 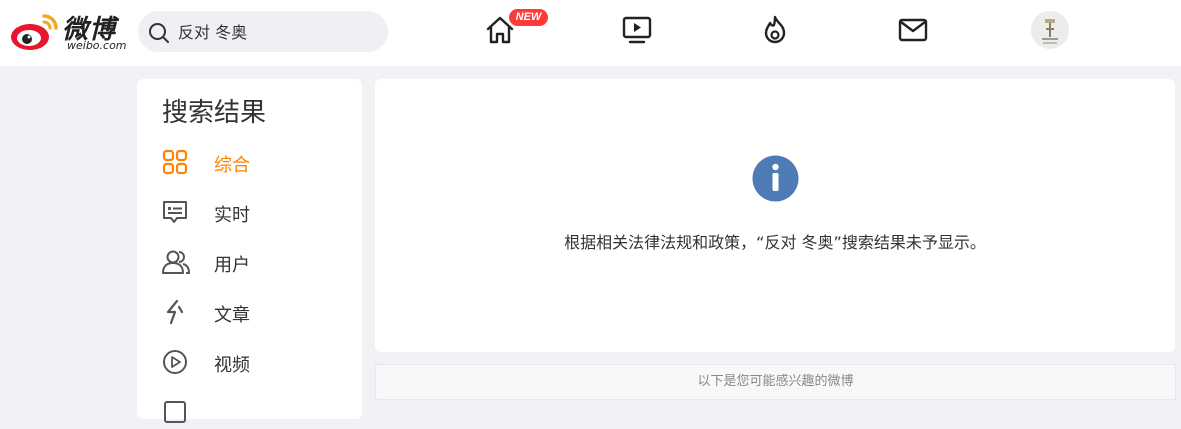 What do you see at coordinates (175, 162) in the screenshot?
I see `grid-icon` at bounding box center [175, 162].